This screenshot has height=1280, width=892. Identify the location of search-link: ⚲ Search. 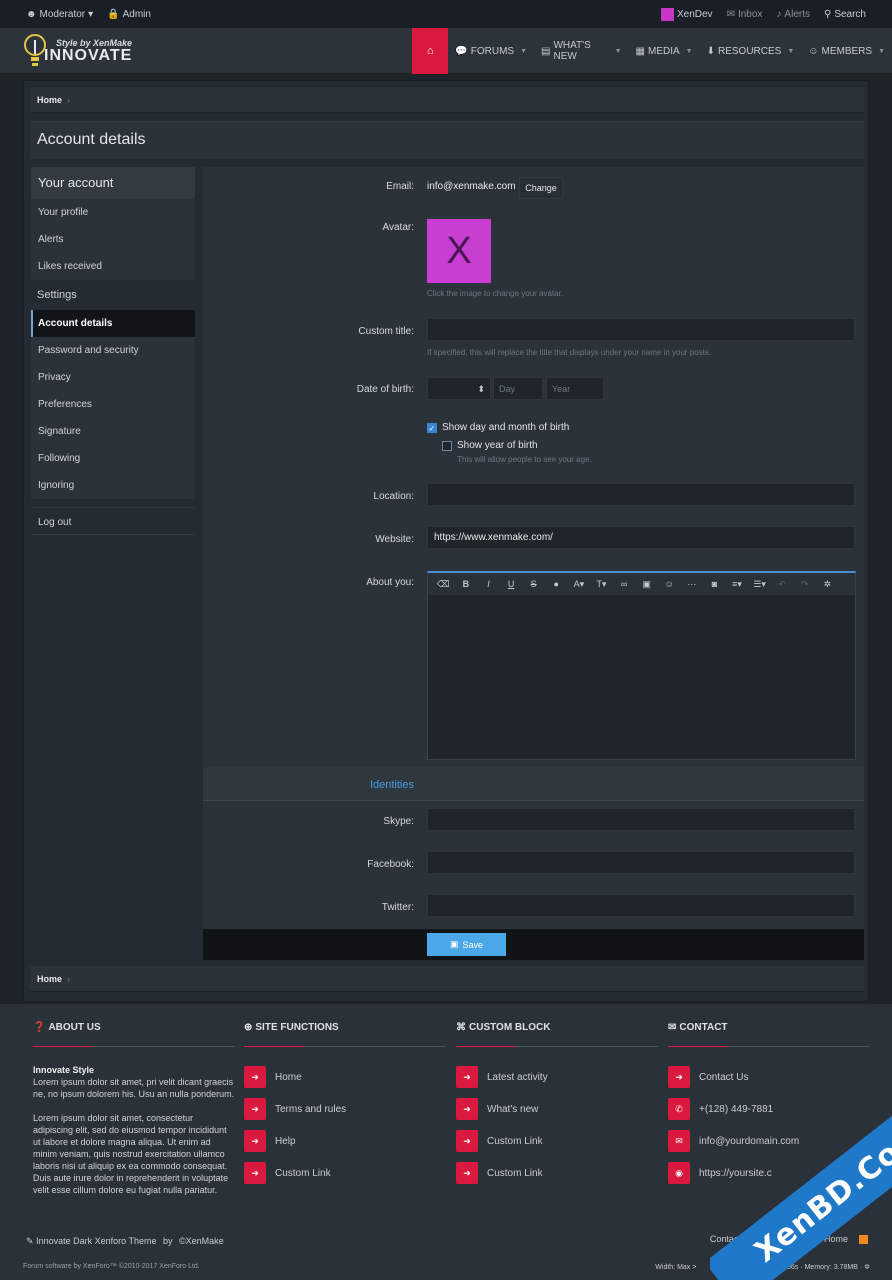
(845, 14).